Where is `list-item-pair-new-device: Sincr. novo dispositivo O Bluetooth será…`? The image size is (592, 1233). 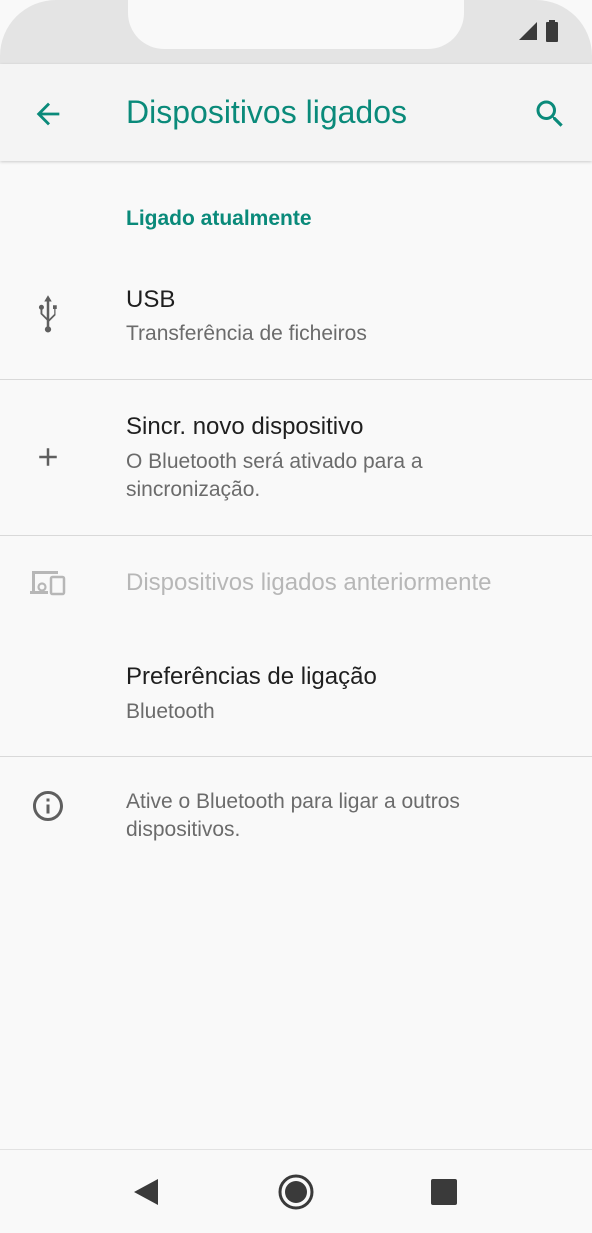 list-item-pair-new-device: Sincr. novo dispositivo O Bluetooth será… is located at coordinates (296, 457).